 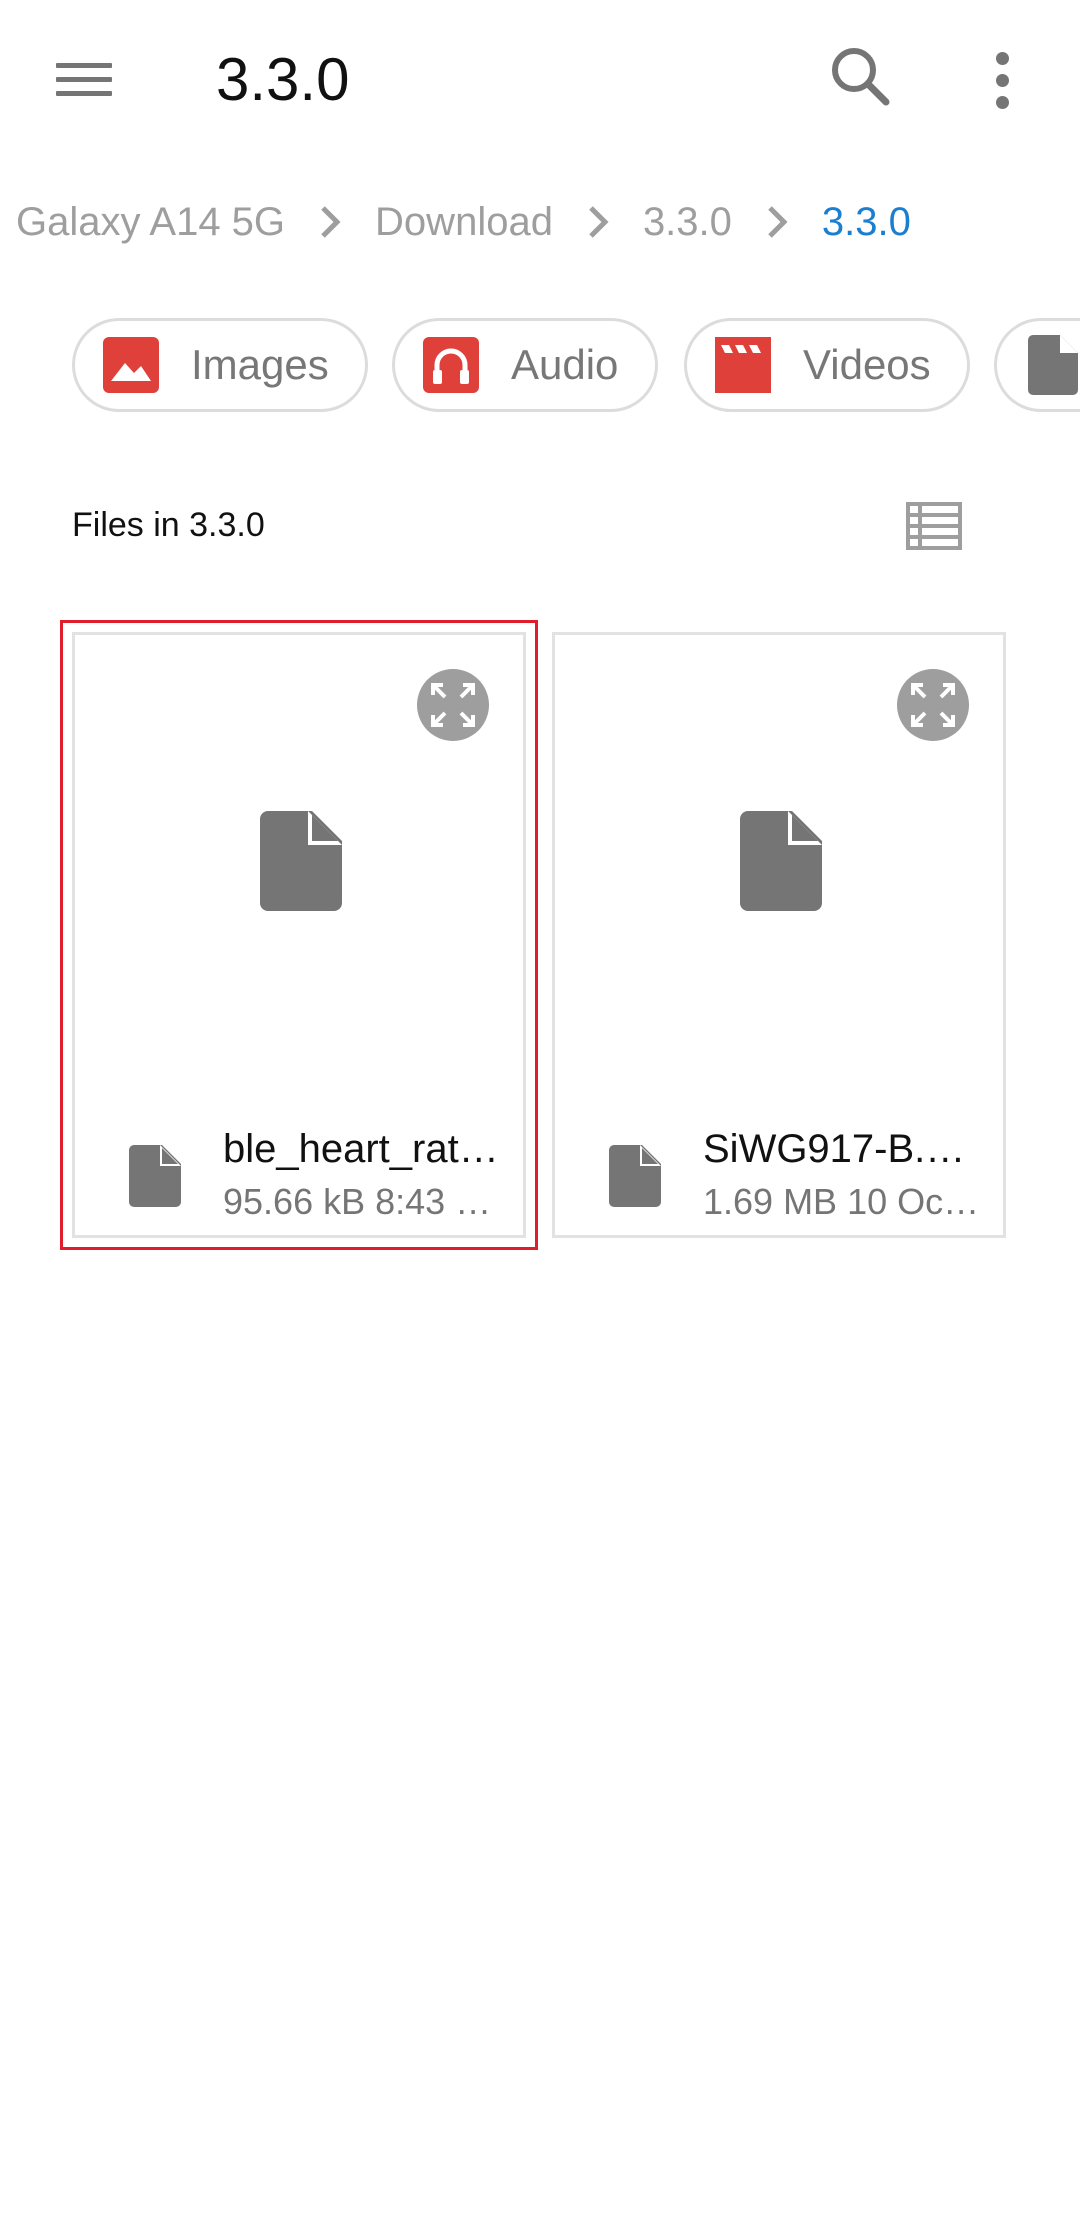 I want to click on chip-videos: Videos, so click(x=827, y=365).